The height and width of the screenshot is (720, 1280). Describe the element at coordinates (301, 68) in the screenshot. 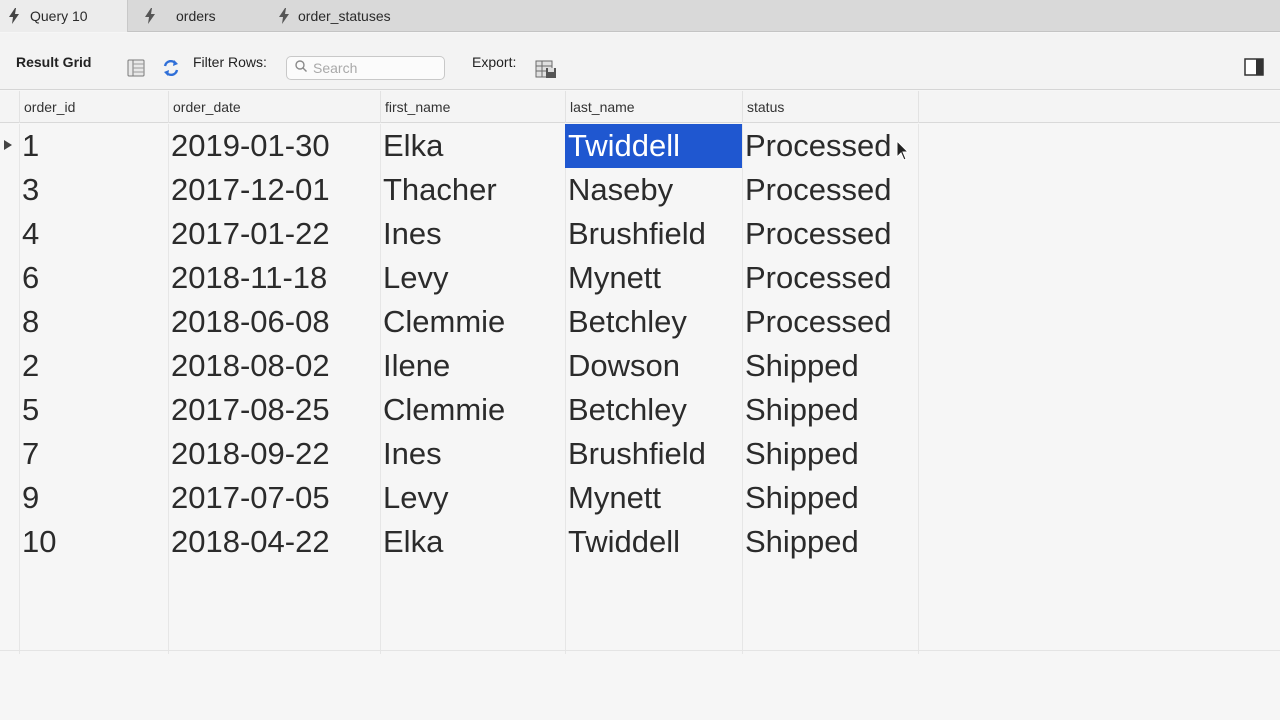

I see `search-icon` at that location.